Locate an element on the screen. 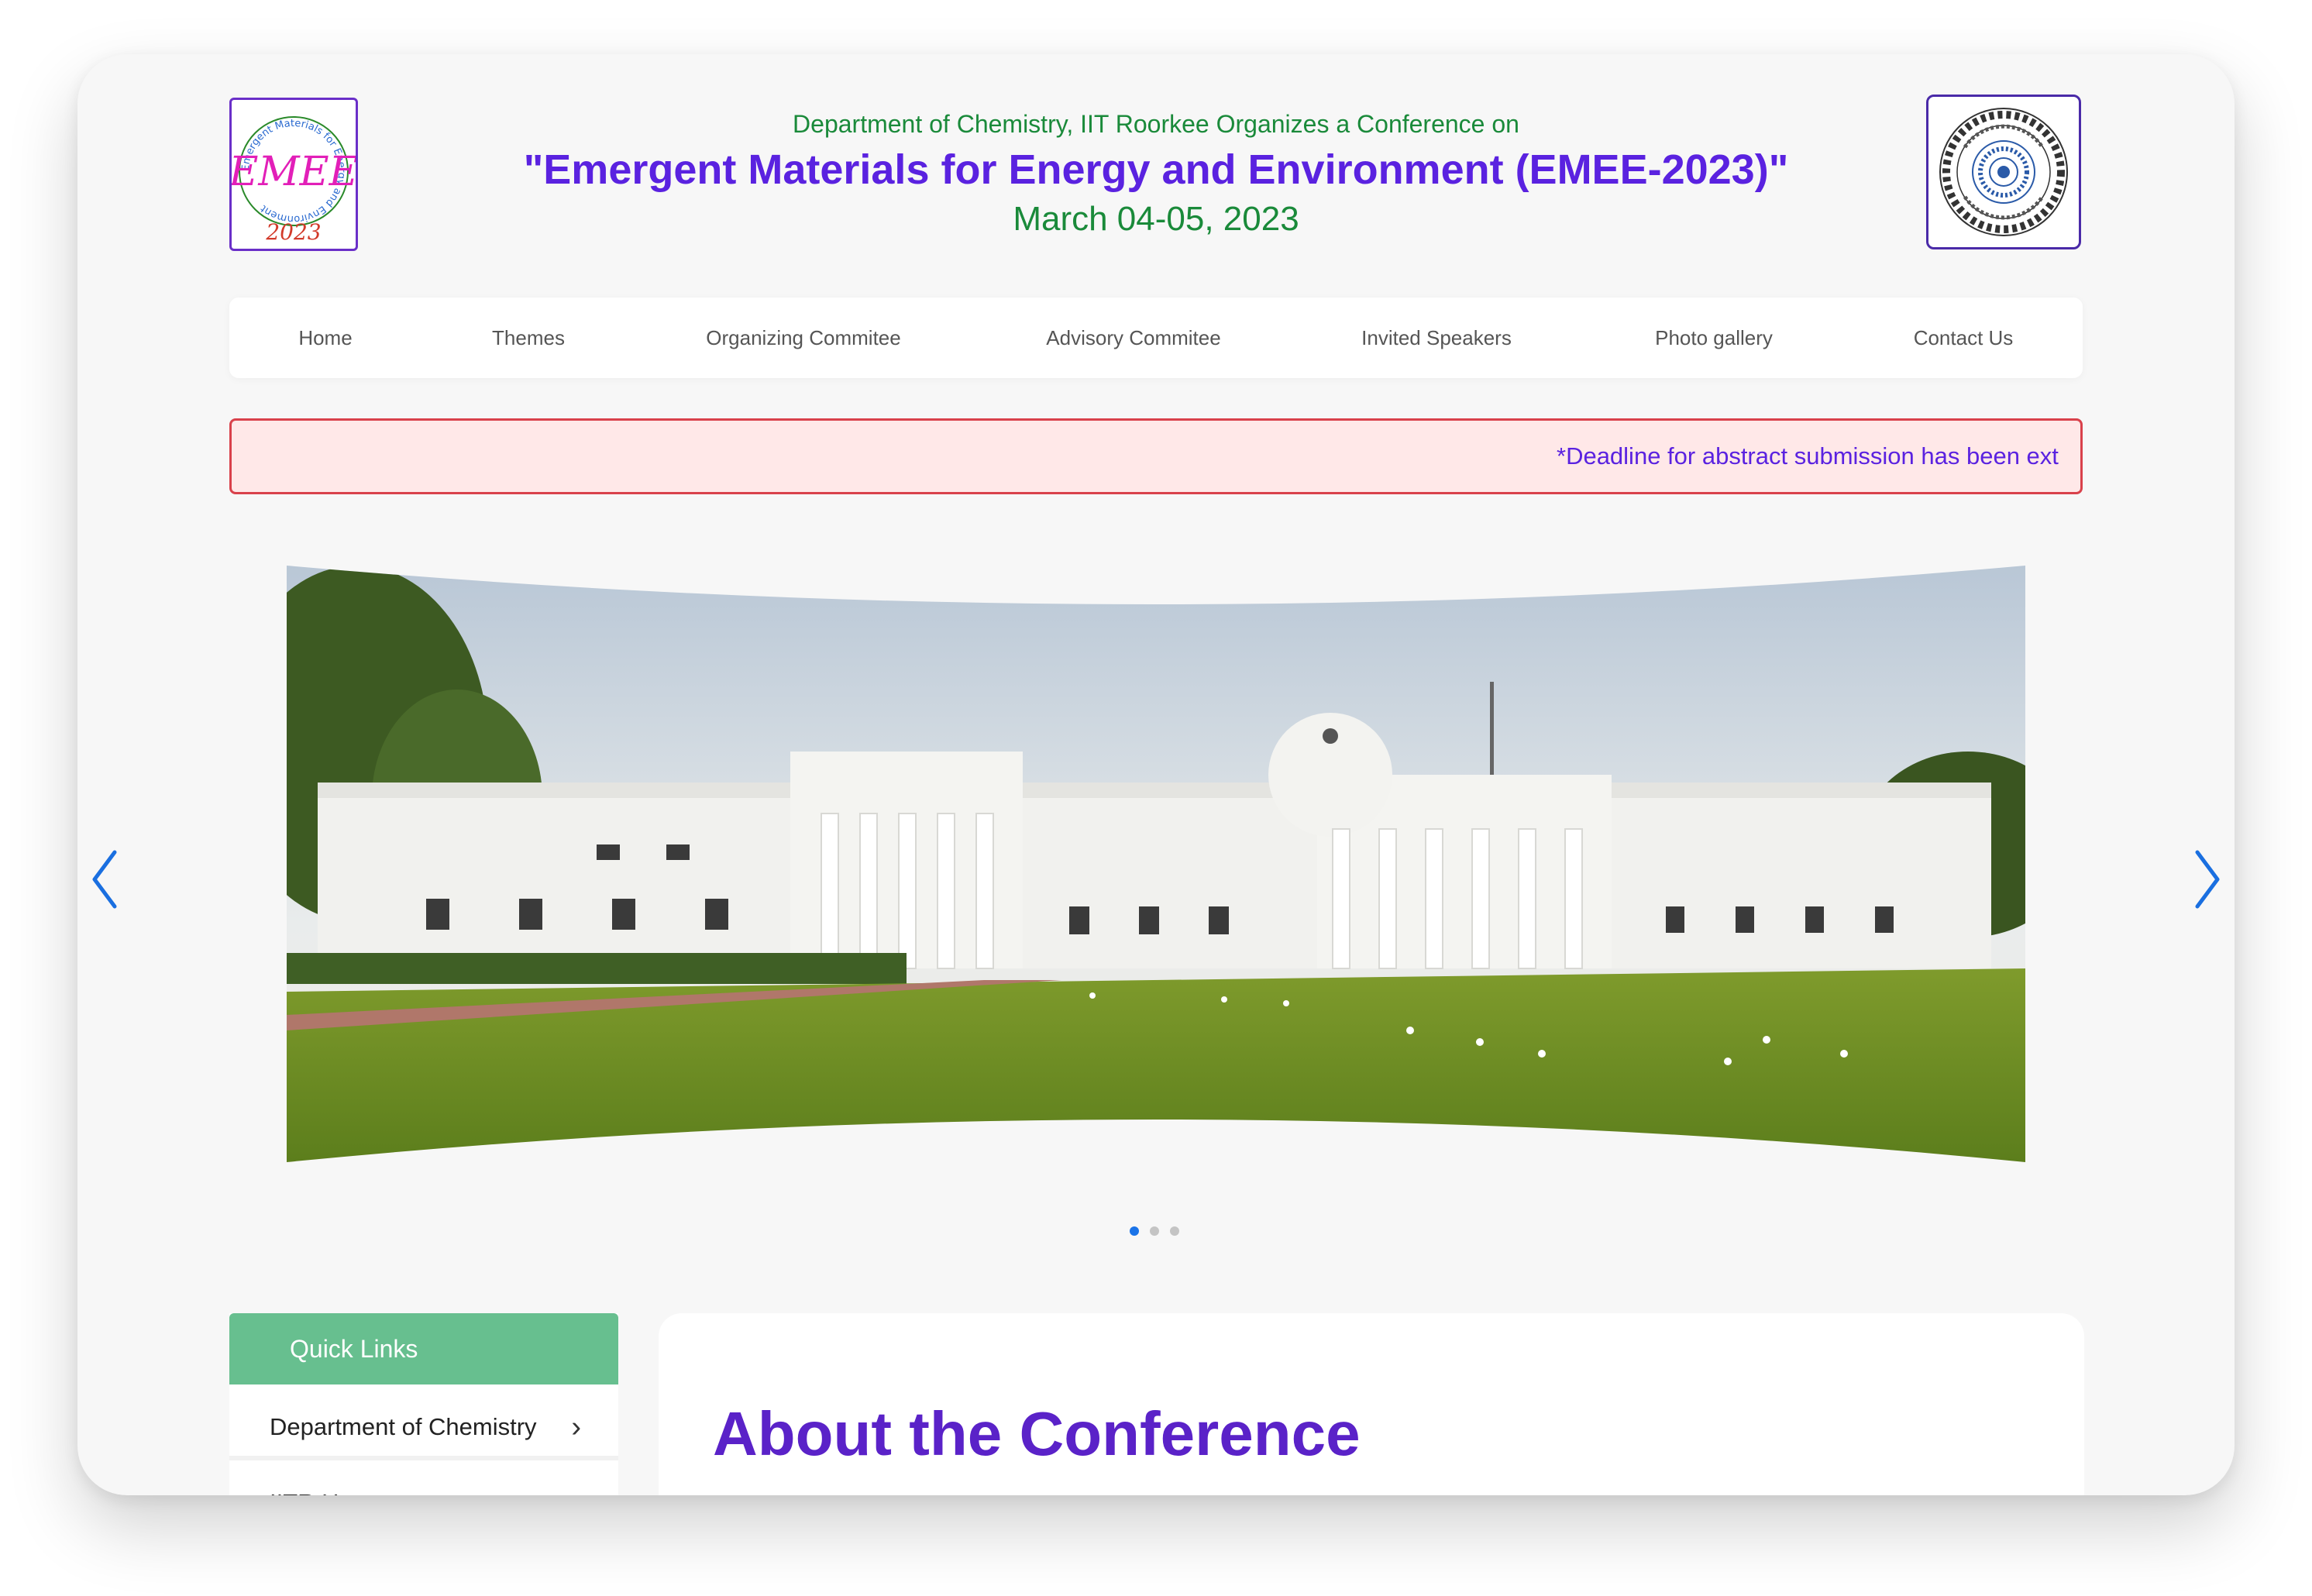 This screenshot has height=1596, width=2312. nav-contact-us: Contact Us is located at coordinates (1964, 338).